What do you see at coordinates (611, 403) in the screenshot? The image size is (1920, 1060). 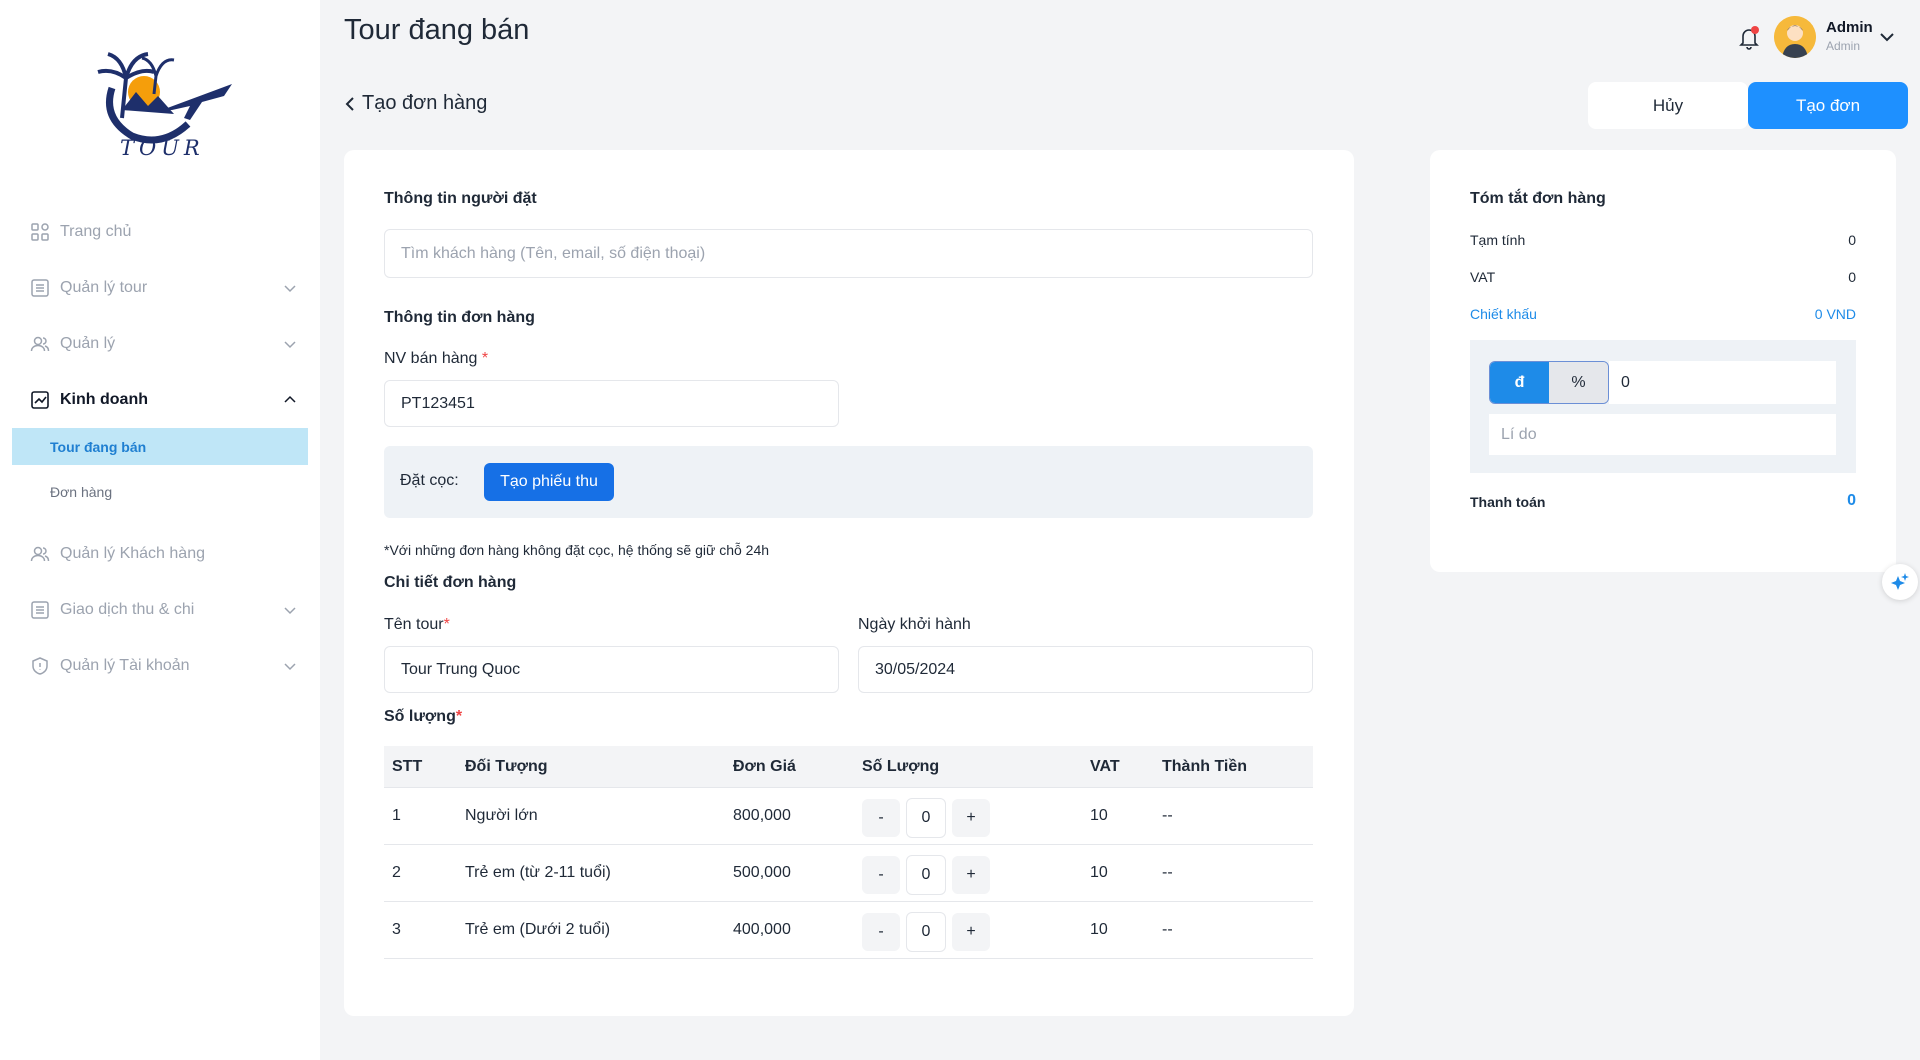 I see `sales-staff-input` at bounding box center [611, 403].